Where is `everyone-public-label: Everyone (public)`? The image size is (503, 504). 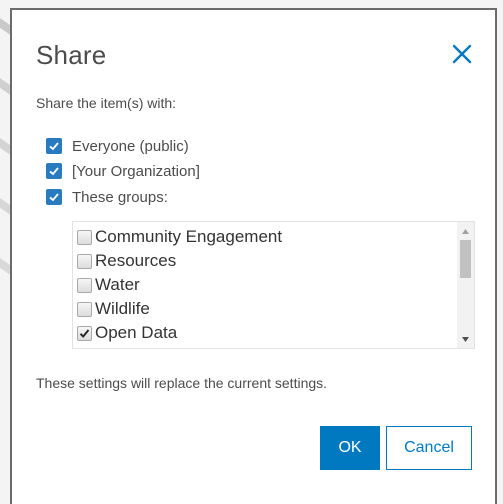
everyone-public-label: Everyone (public) is located at coordinates (130, 146).